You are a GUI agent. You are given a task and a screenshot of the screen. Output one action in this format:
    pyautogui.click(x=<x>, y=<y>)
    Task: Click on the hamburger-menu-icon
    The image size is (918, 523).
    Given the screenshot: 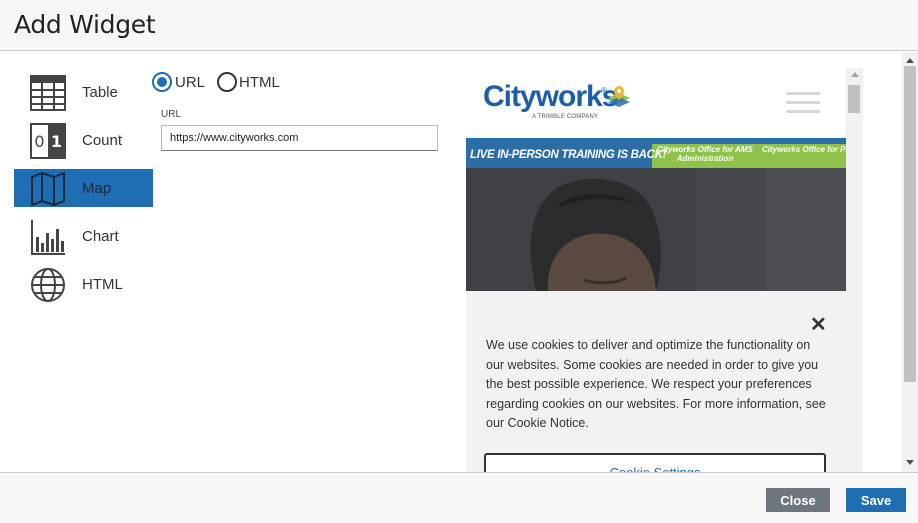 What is the action you would take?
    pyautogui.click(x=803, y=103)
    